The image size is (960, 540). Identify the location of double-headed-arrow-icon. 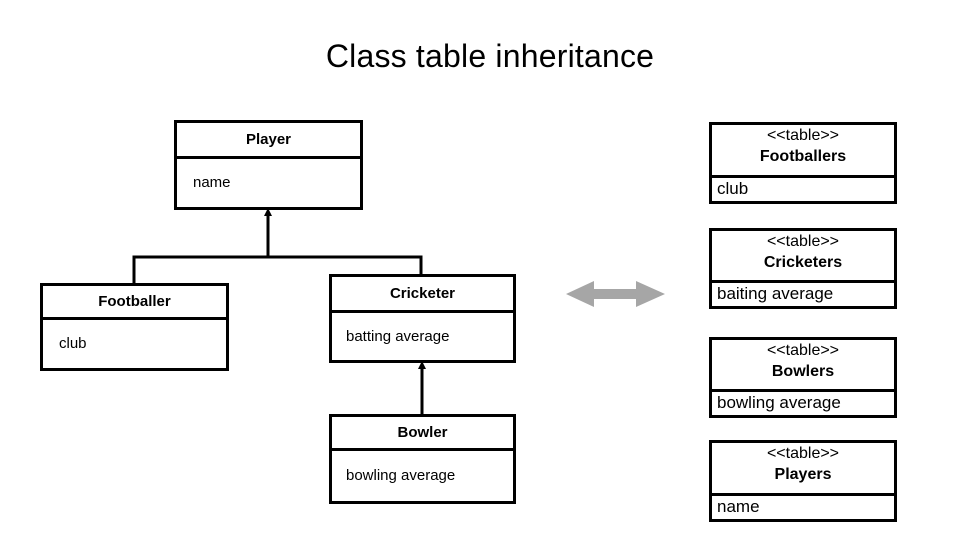
(615, 294).